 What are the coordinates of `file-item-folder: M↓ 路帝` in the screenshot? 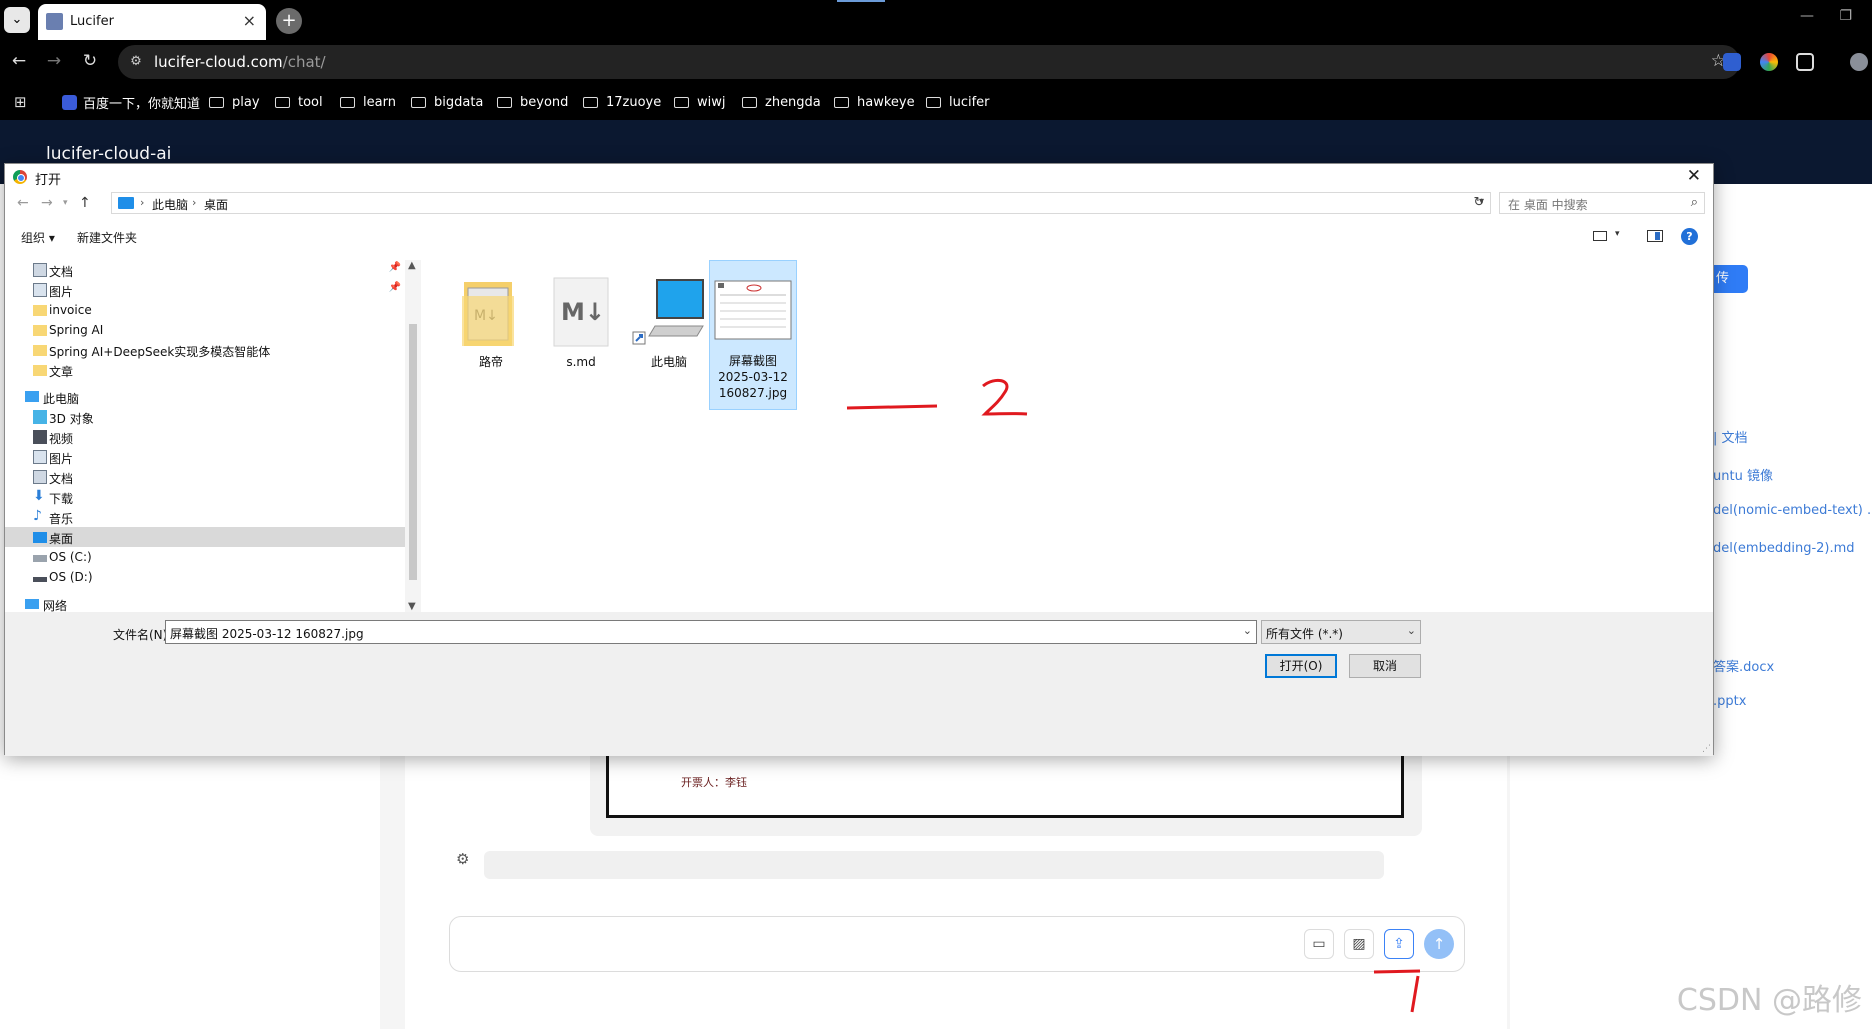 It's located at (491, 320).